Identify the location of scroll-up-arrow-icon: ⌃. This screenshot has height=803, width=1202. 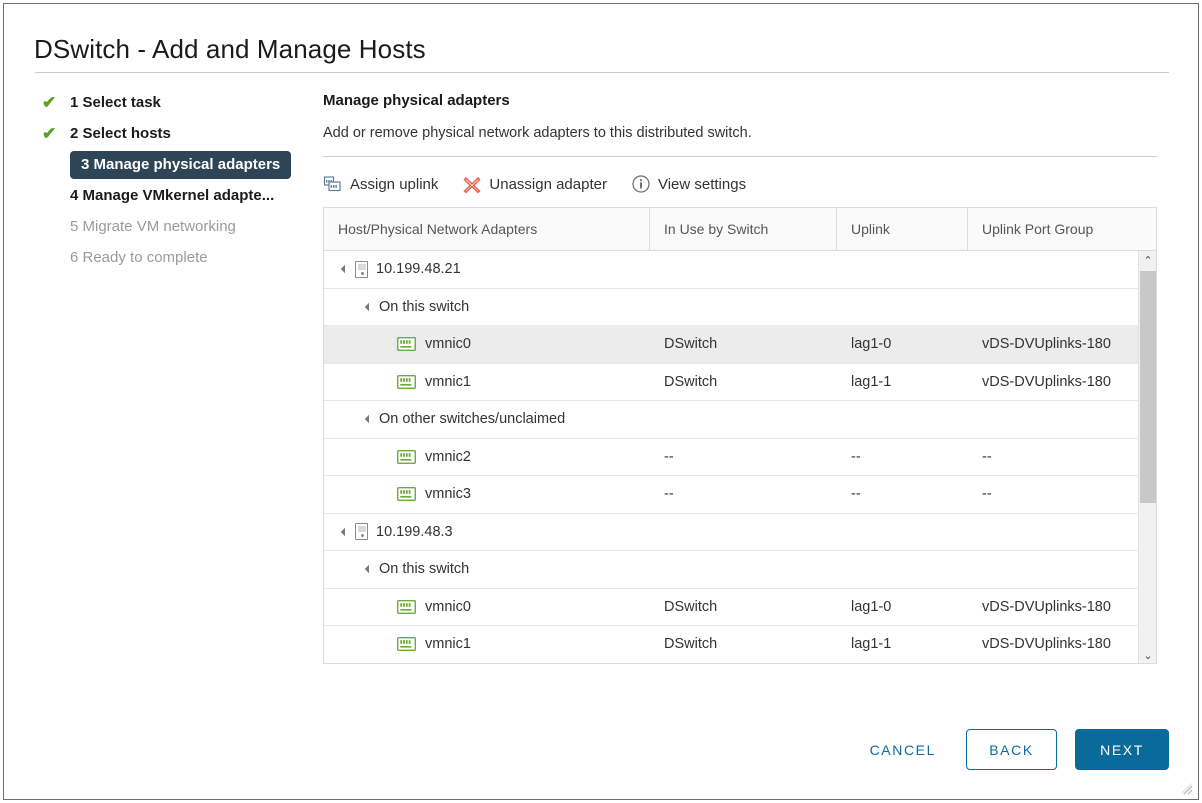
(1147, 260).